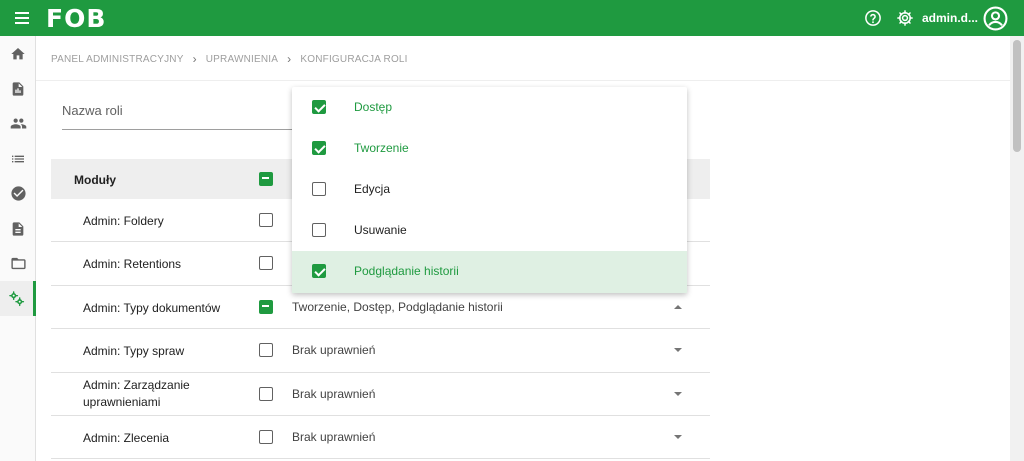 The image size is (1024, 461). Describe the element at coordinates (372, 189) in the screenshot. I see `option-label: Edycja` at that location.